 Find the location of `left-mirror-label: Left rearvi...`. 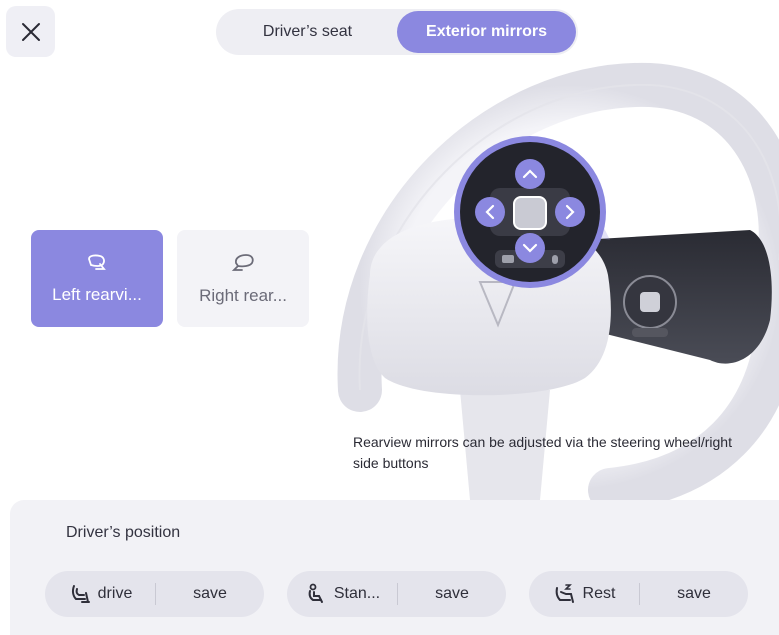

left-mirror-label: Left rearvi... is located at coordinates (97, 294).